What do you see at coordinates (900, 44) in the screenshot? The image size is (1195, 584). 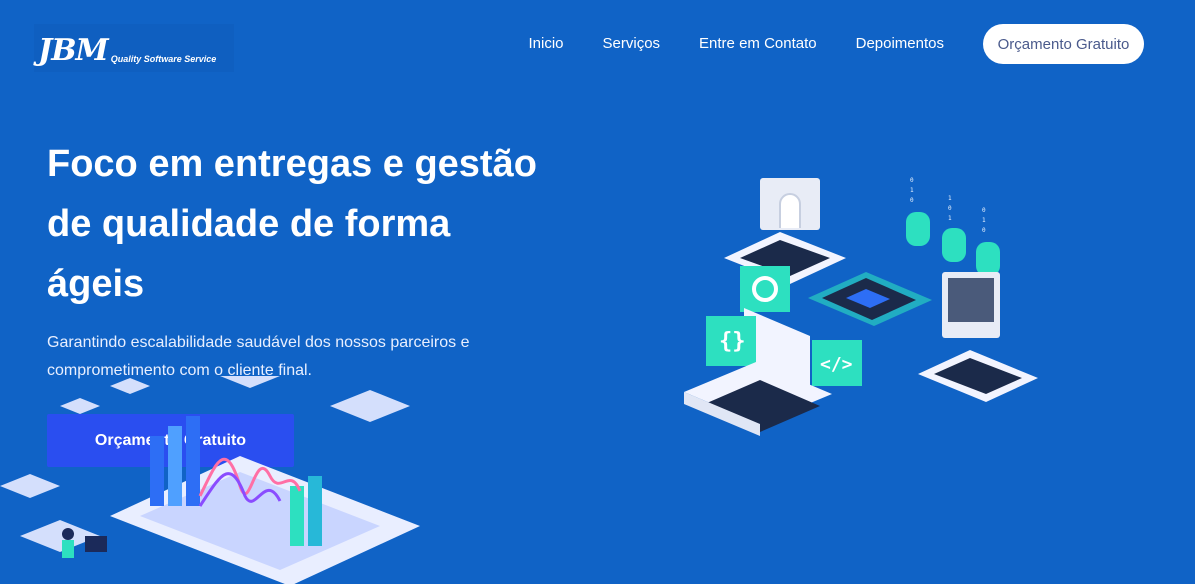 I see `nav-item-depoimentos: Depoimentos` at bounding box center [900, 44].